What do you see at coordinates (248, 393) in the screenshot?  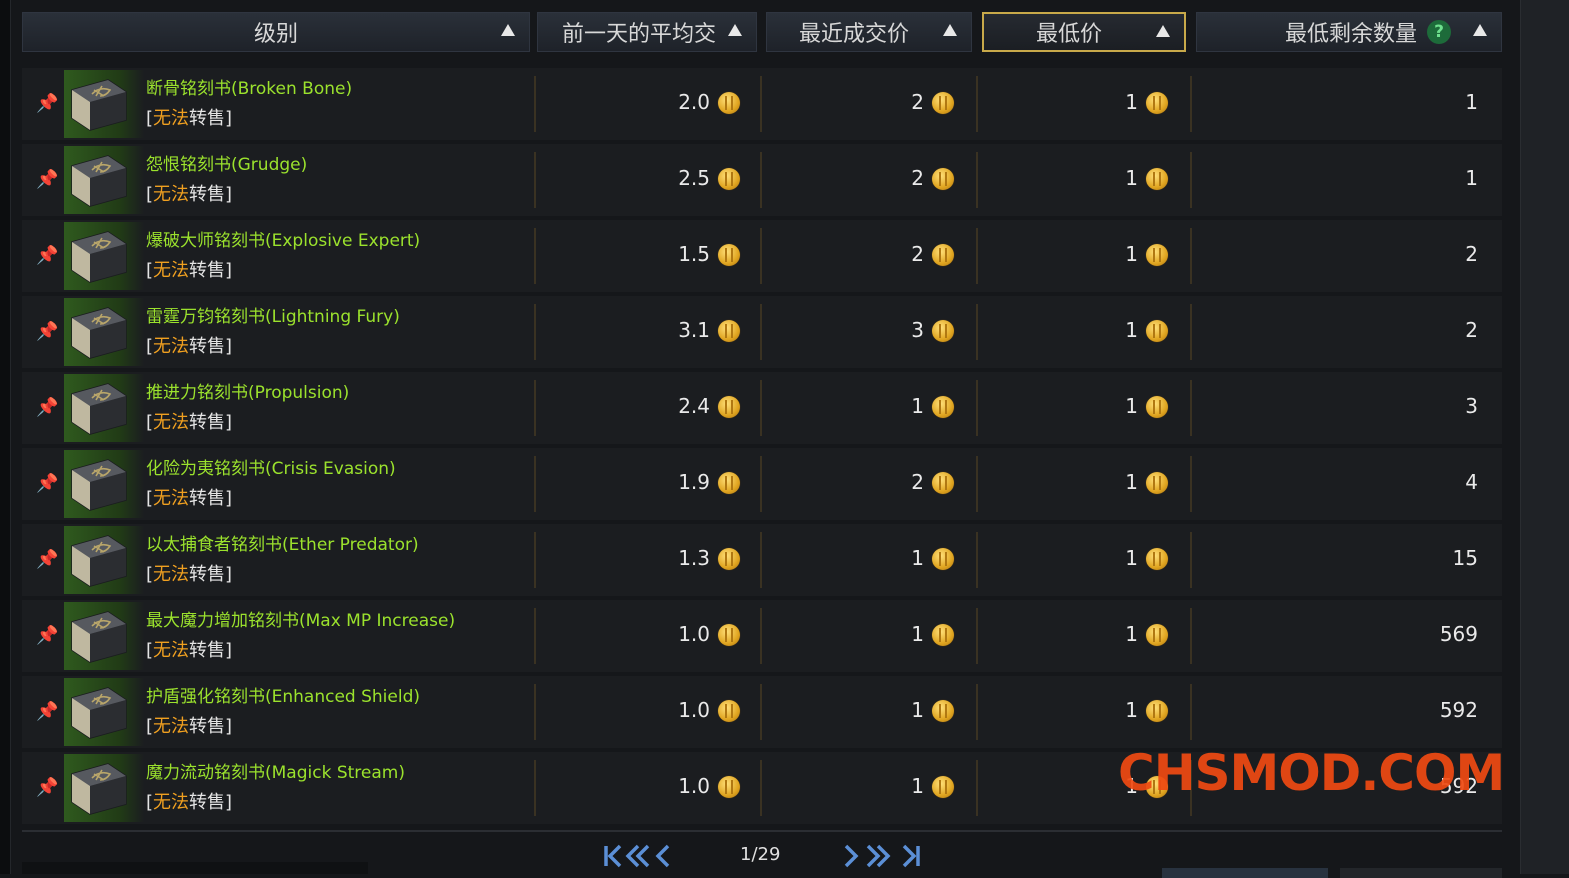 I see `item-name: 推进力铭刻书(Propulsion)` at bounding box center [248, 393].